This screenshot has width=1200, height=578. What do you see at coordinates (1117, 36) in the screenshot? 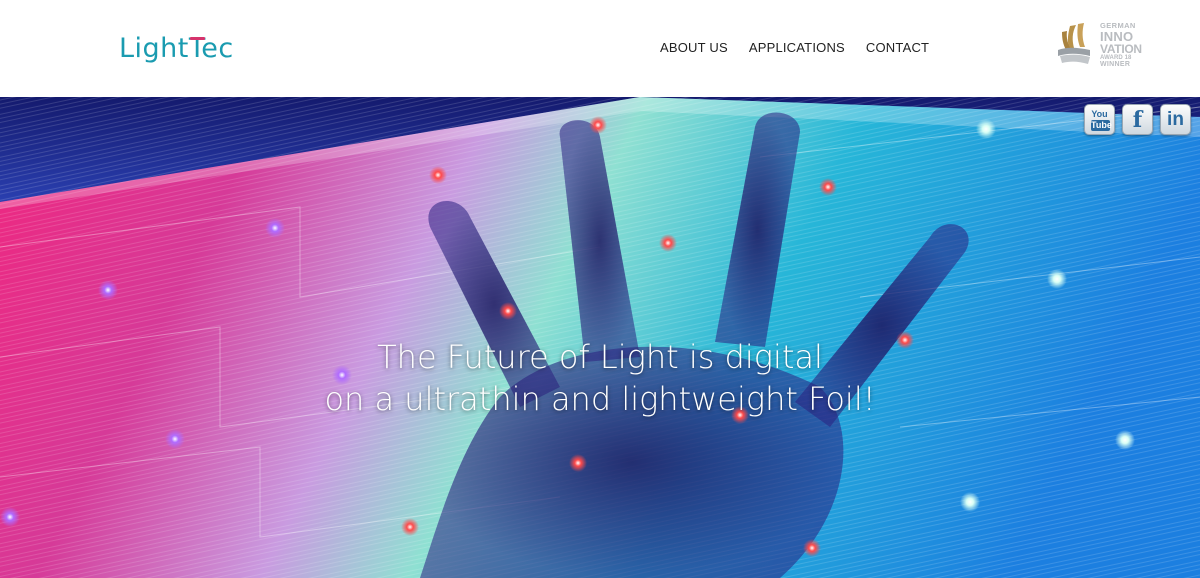
I see `award-line-inno: INNO` at bounding box center [1117, 36].